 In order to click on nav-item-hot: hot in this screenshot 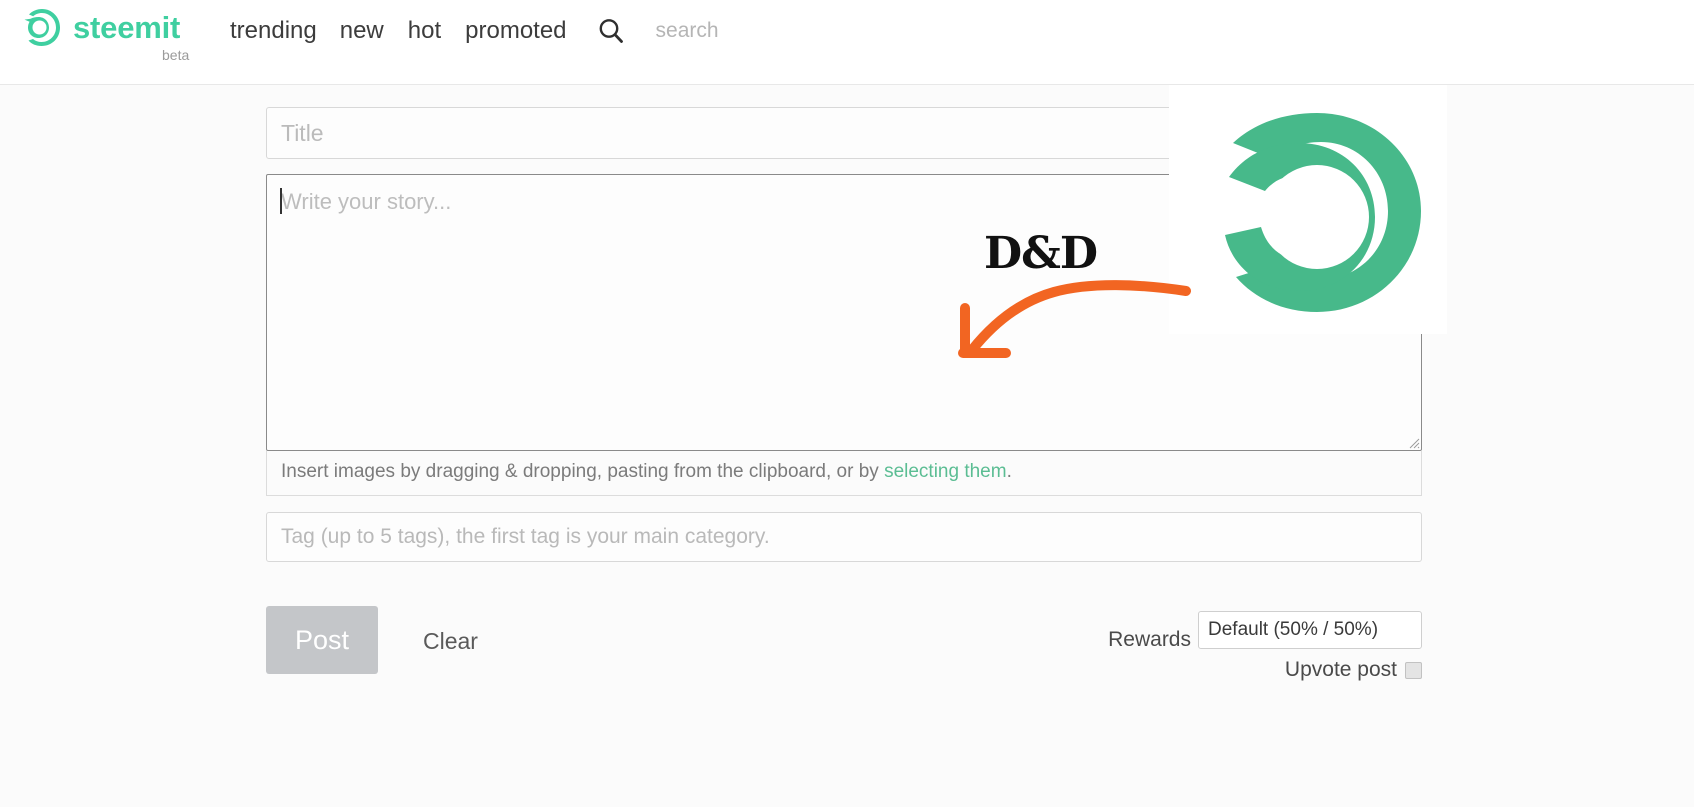, I will do `click(436, 31)`.